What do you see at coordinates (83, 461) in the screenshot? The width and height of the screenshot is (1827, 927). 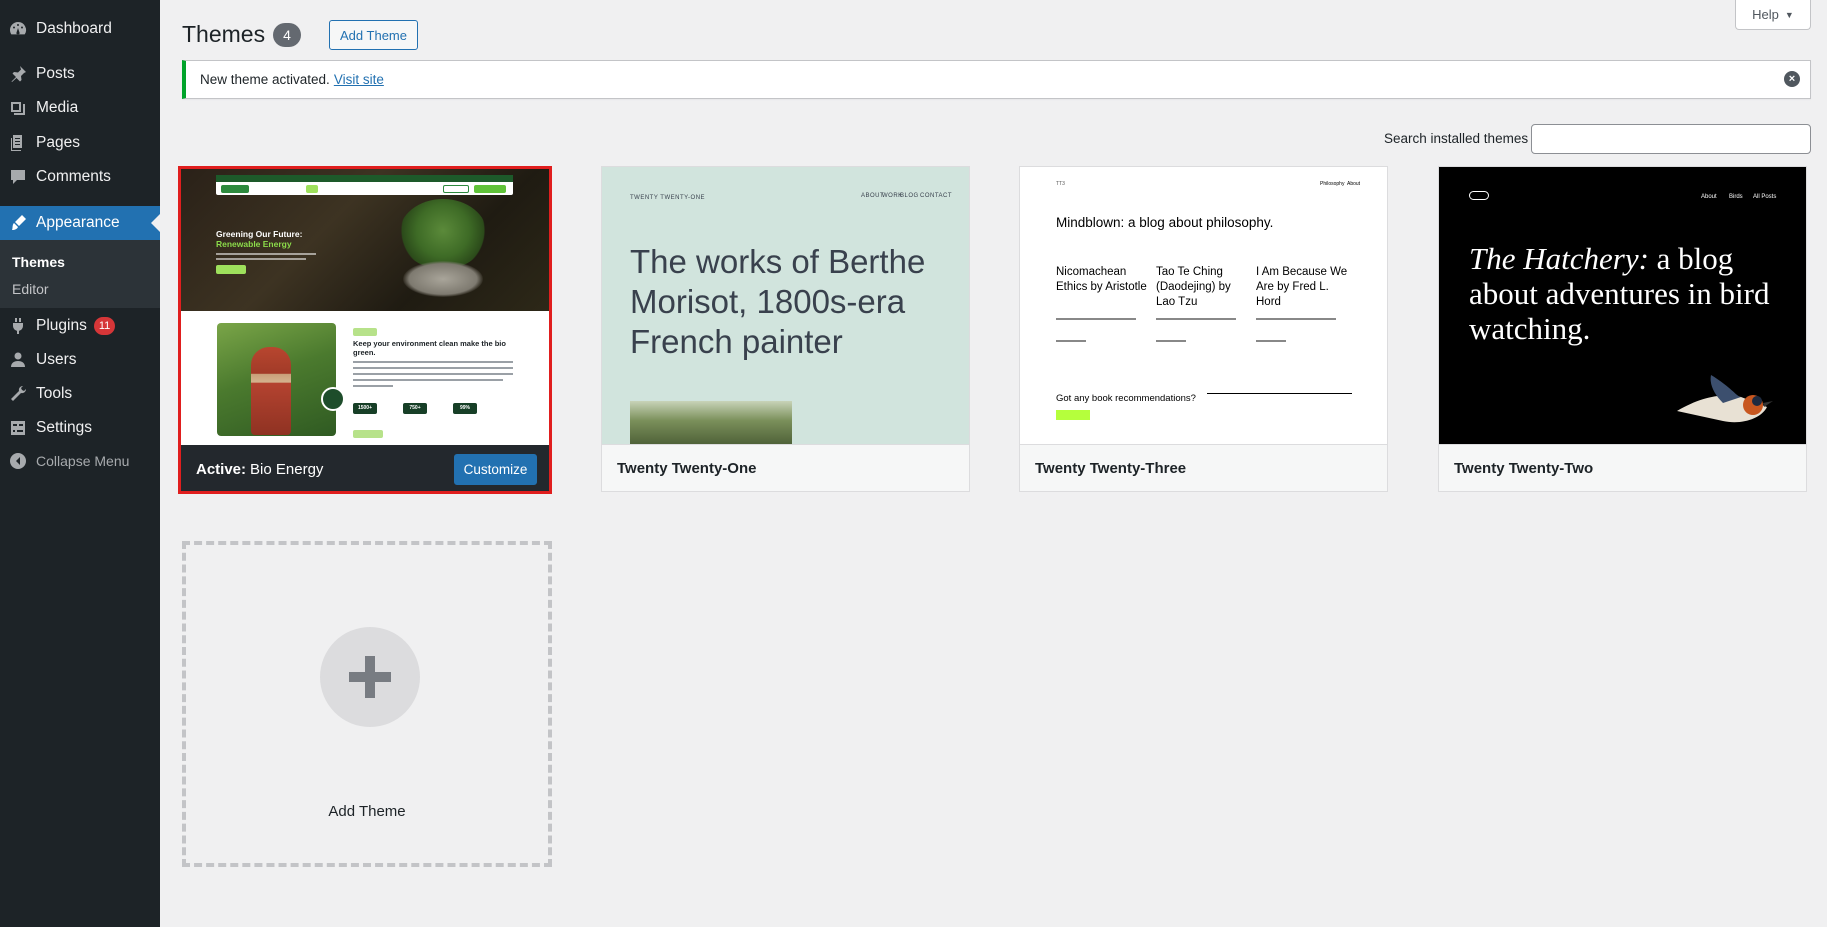 I see `collapse-label: Collapse Menu` at bounding box center [83, 461].